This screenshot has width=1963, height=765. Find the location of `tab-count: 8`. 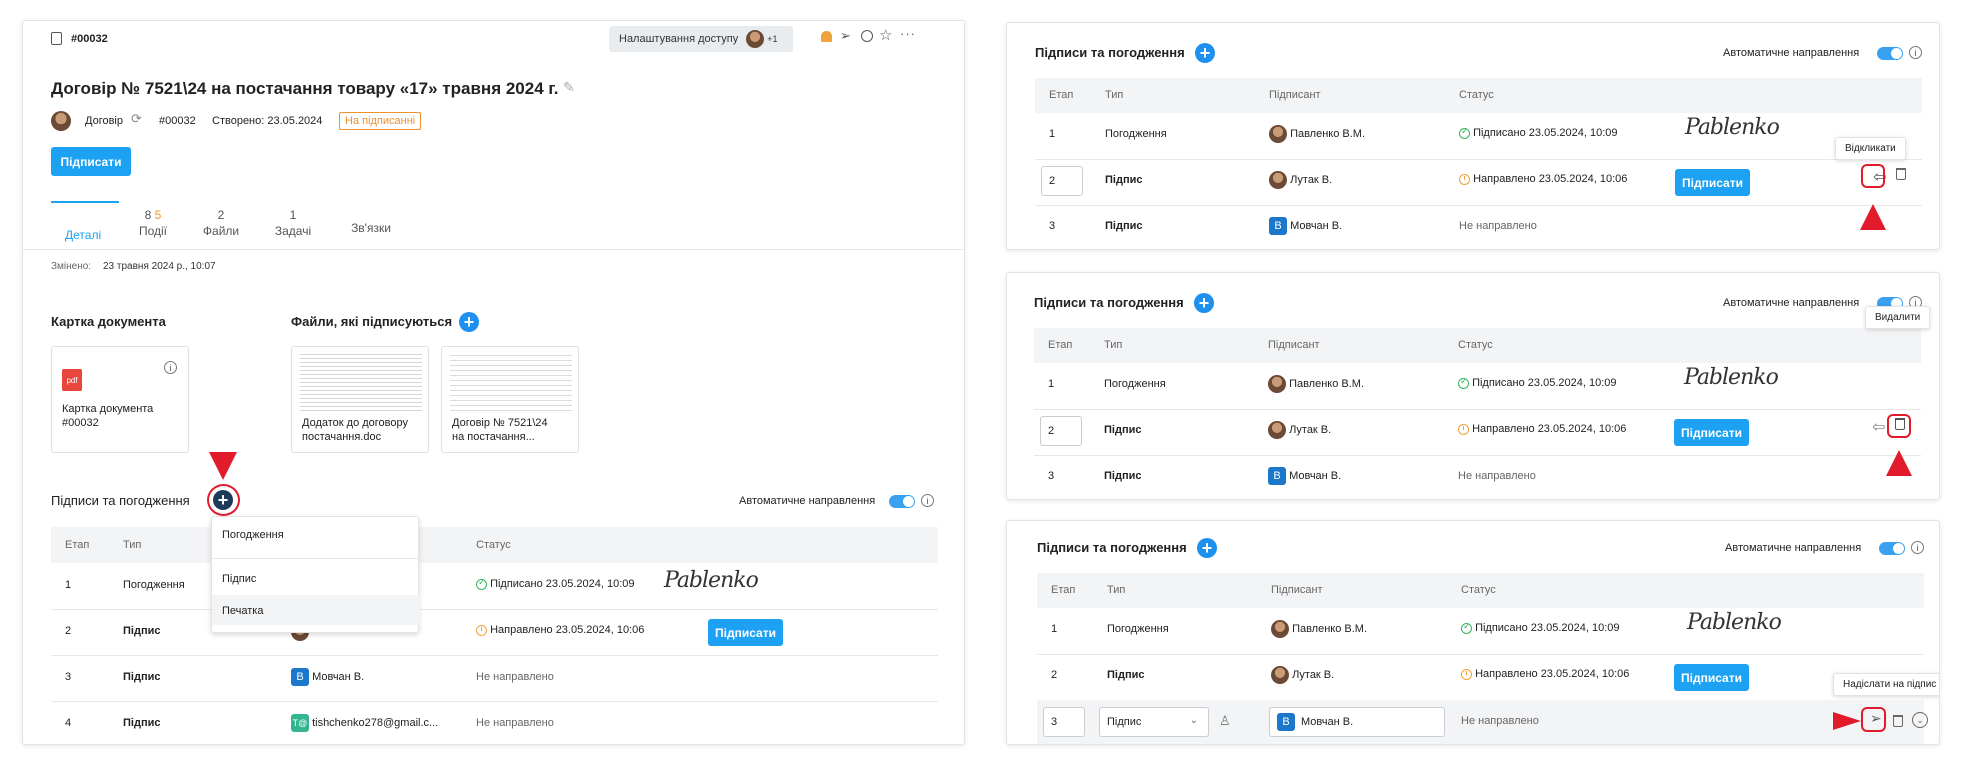

tab-count: 8 is located at coordinates (148, 215).